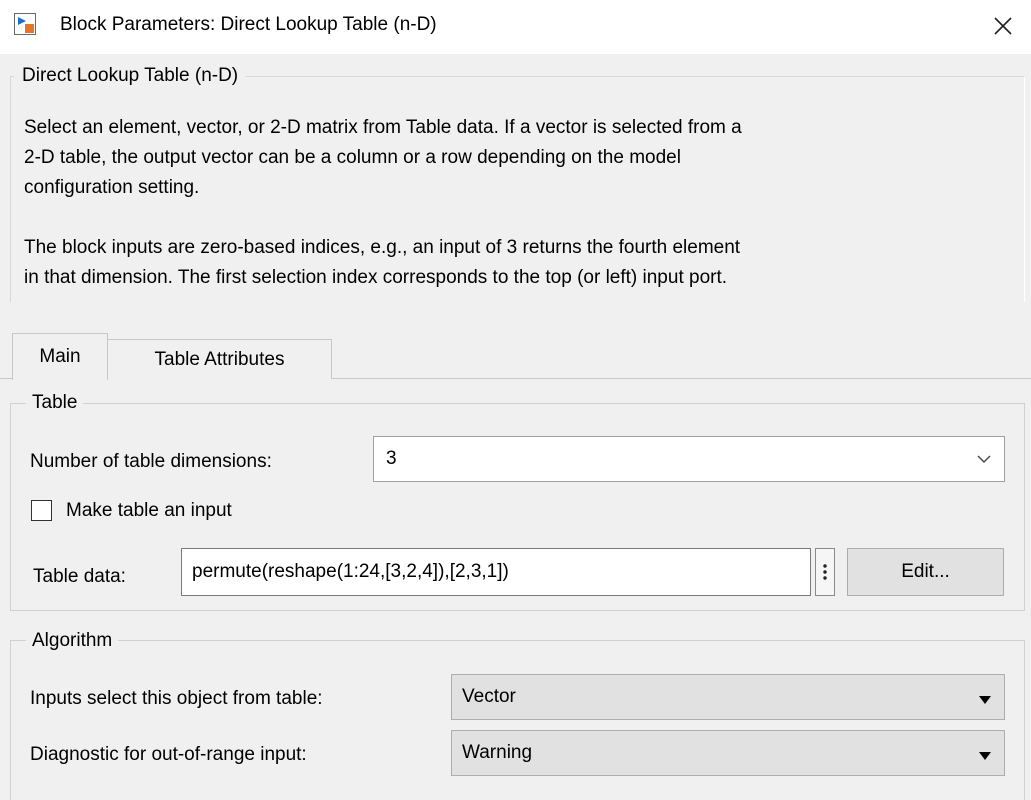 This screenshot has width=1031, height=800. What do you see at coordinates (489, 696) in the screenshot?
I see `inputs-select-value: Vector` at bounding box center [489, 696].